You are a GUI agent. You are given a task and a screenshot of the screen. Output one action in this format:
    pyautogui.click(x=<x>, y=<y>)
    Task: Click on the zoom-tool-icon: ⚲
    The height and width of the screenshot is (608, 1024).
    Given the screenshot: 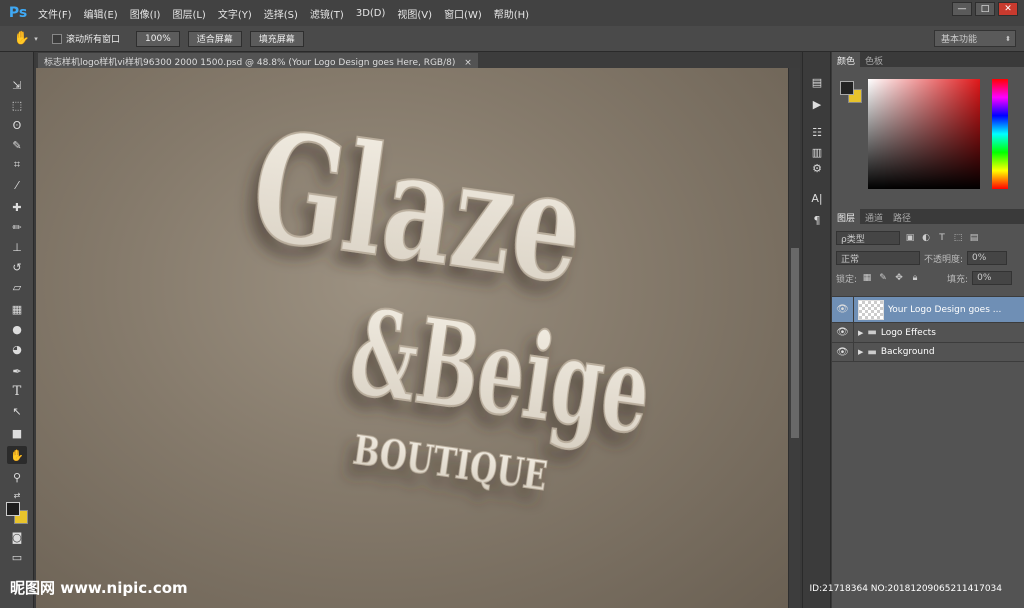 What is the action you would take?
    pyautogui.click(x=17, y=477)
    